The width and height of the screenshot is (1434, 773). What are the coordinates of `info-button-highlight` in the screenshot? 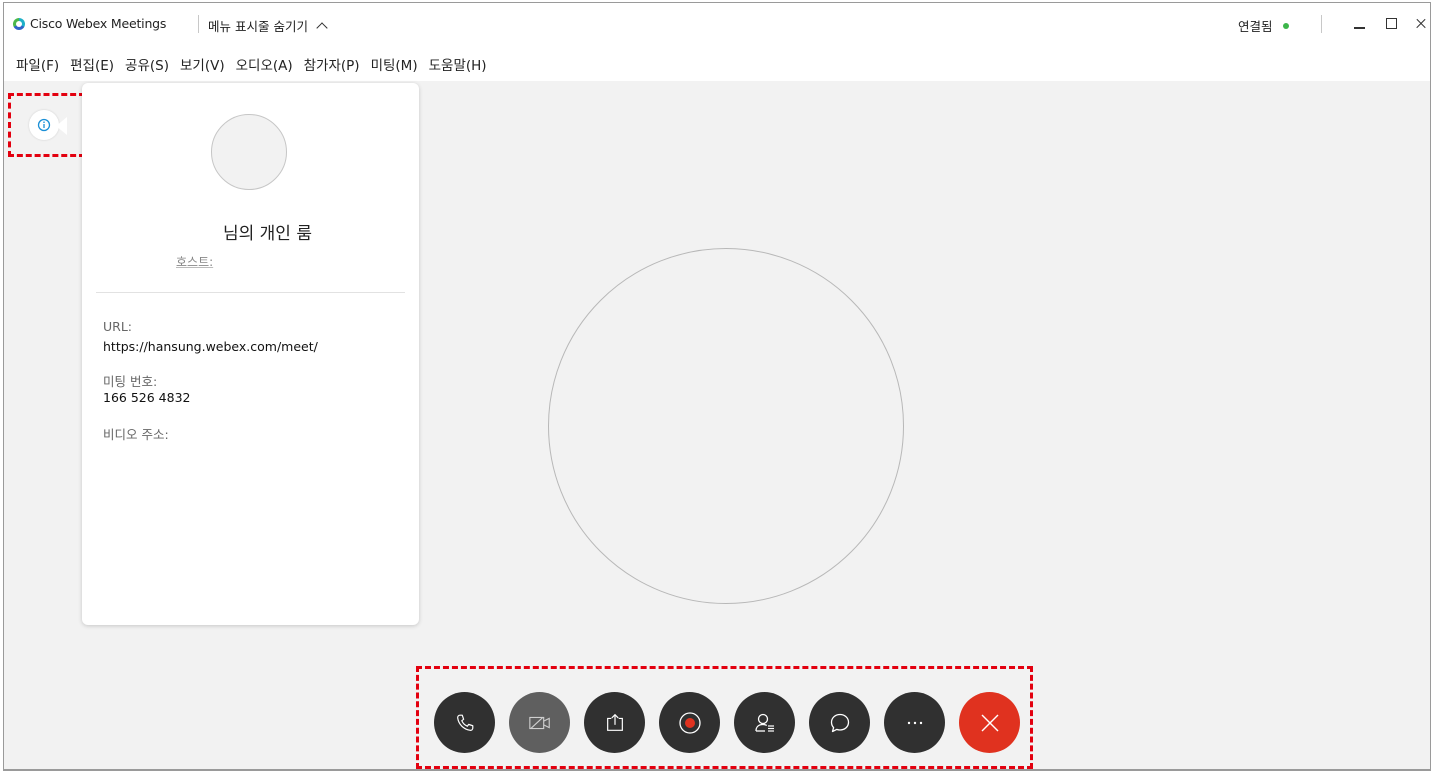 It's located at (46, 125).